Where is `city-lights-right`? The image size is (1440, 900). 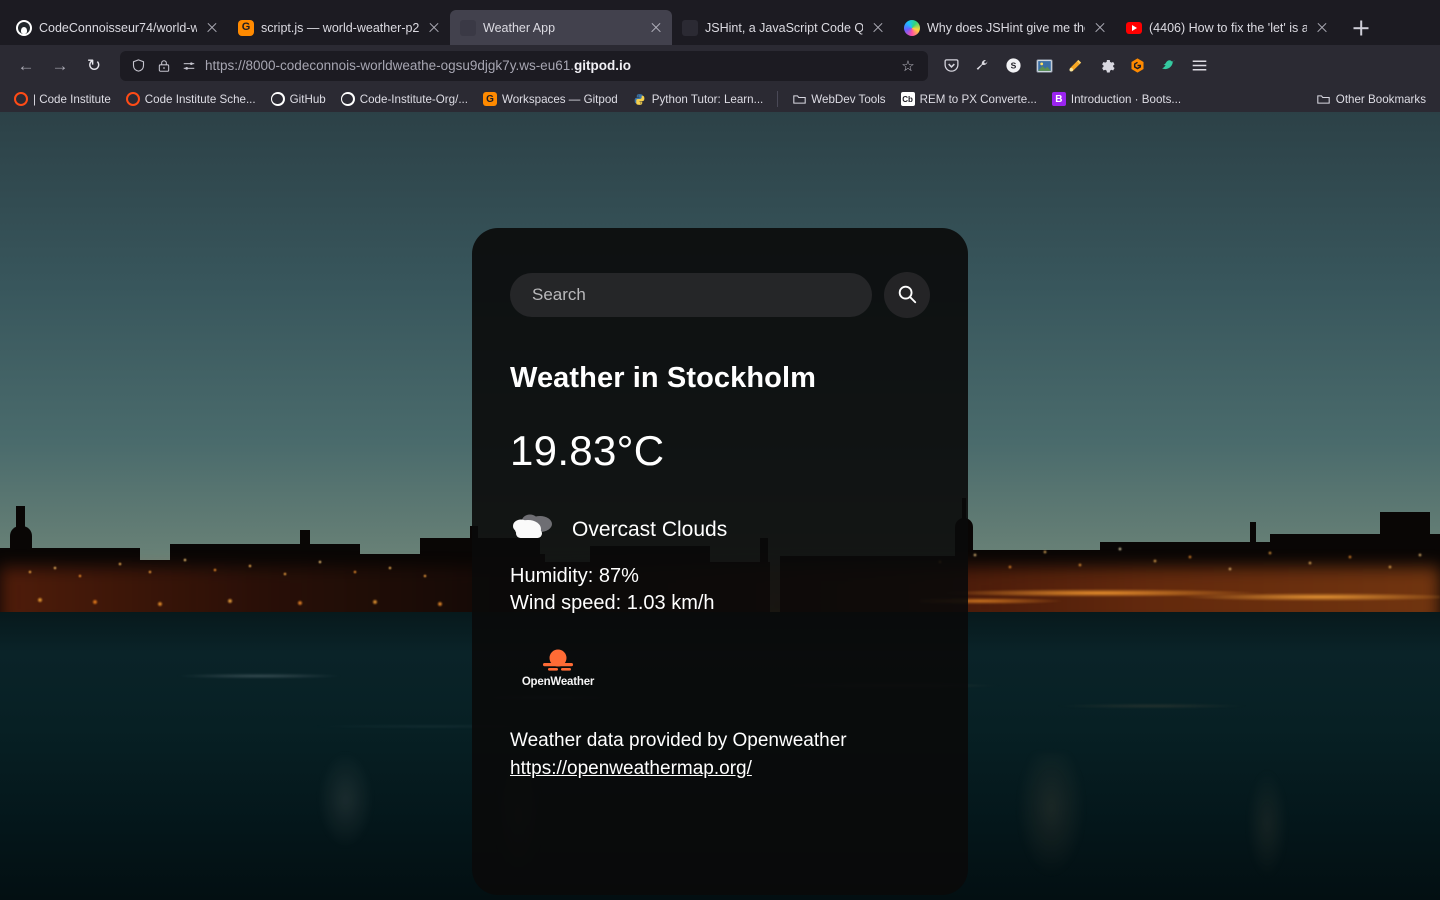 city-lights-right is located at coordinates (1180, 574).